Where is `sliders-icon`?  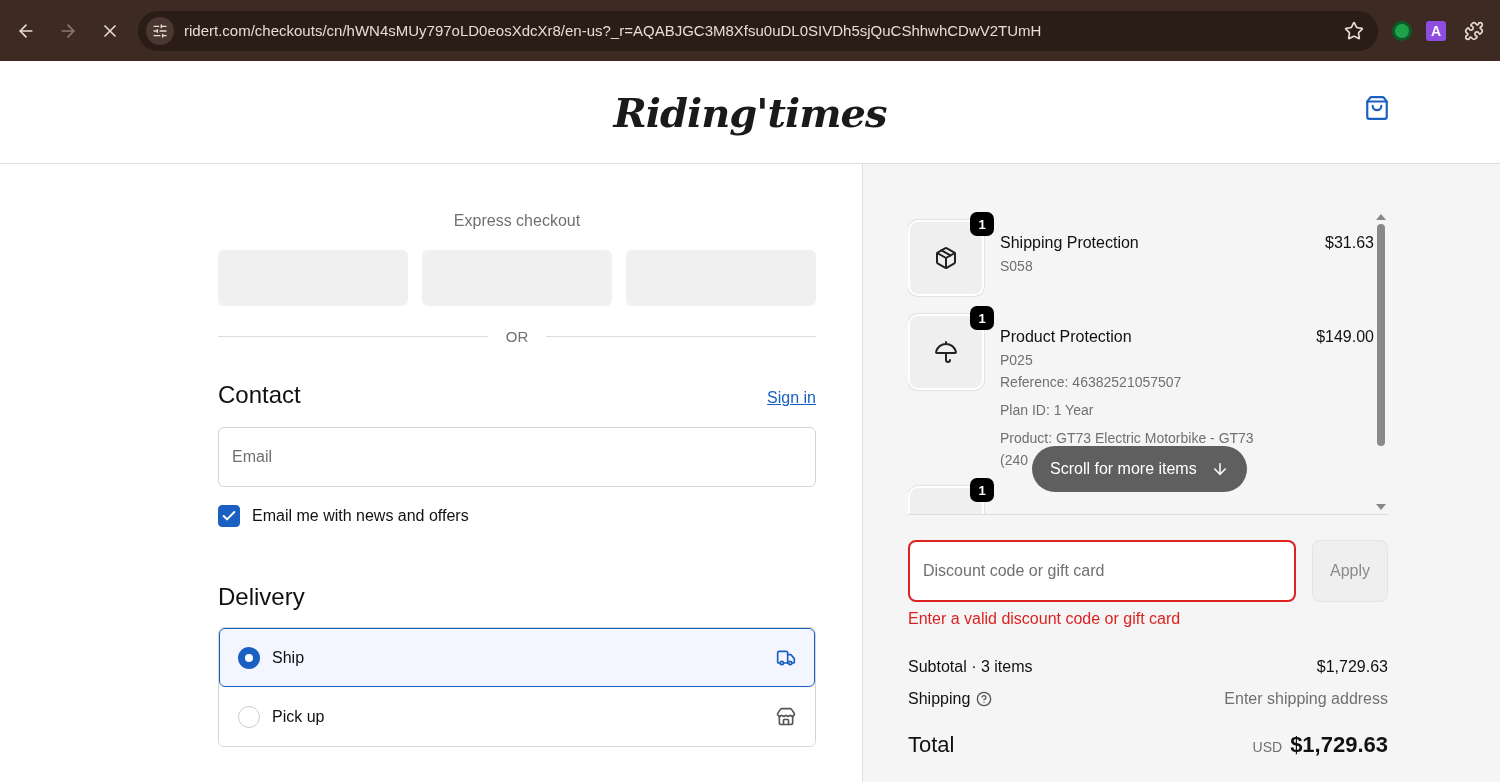 sliders-icon is located at coordinates (160, 30).